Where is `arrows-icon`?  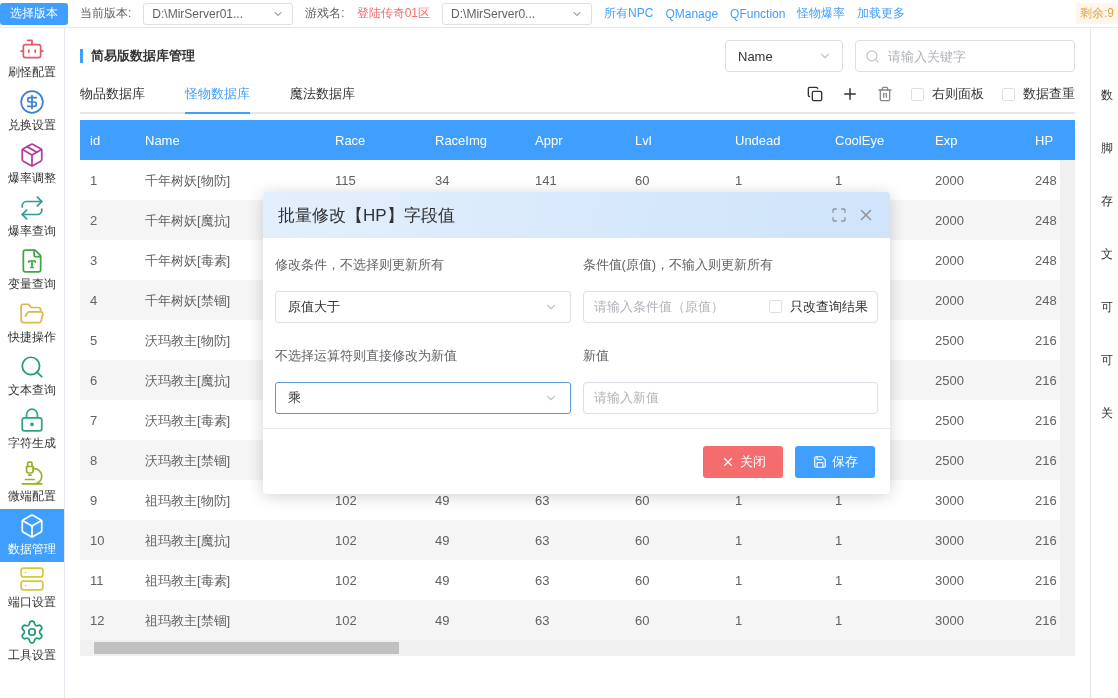 arrows-icon is located at coordinates (32, 208).